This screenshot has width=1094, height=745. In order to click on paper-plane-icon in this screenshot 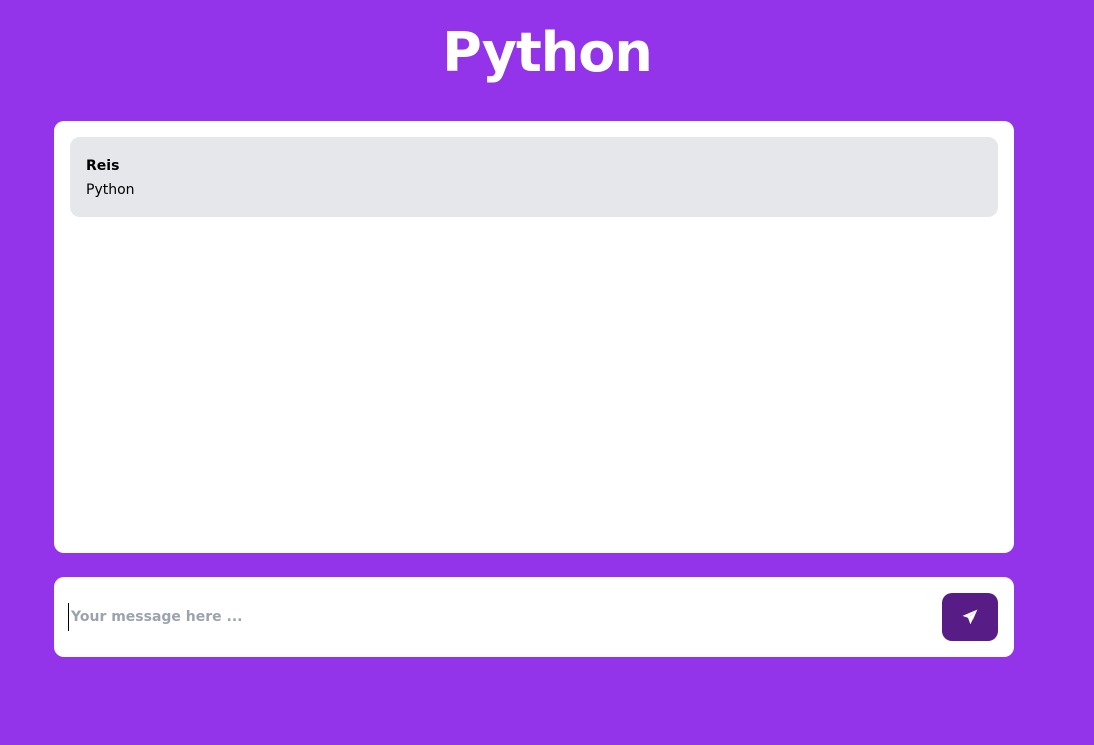, I will do `click(970, 617)`.